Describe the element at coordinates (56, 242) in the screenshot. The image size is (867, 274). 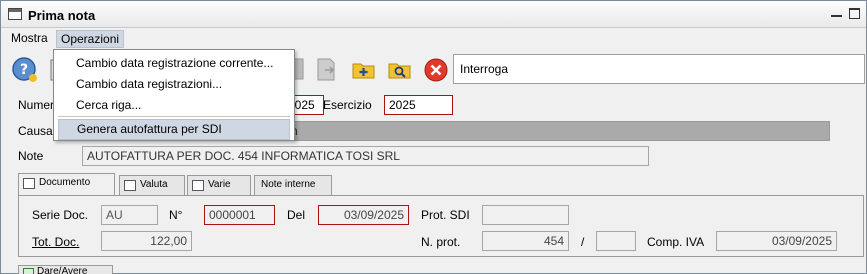
I see `tot-doc-label: Tot. Doc.` at that location.